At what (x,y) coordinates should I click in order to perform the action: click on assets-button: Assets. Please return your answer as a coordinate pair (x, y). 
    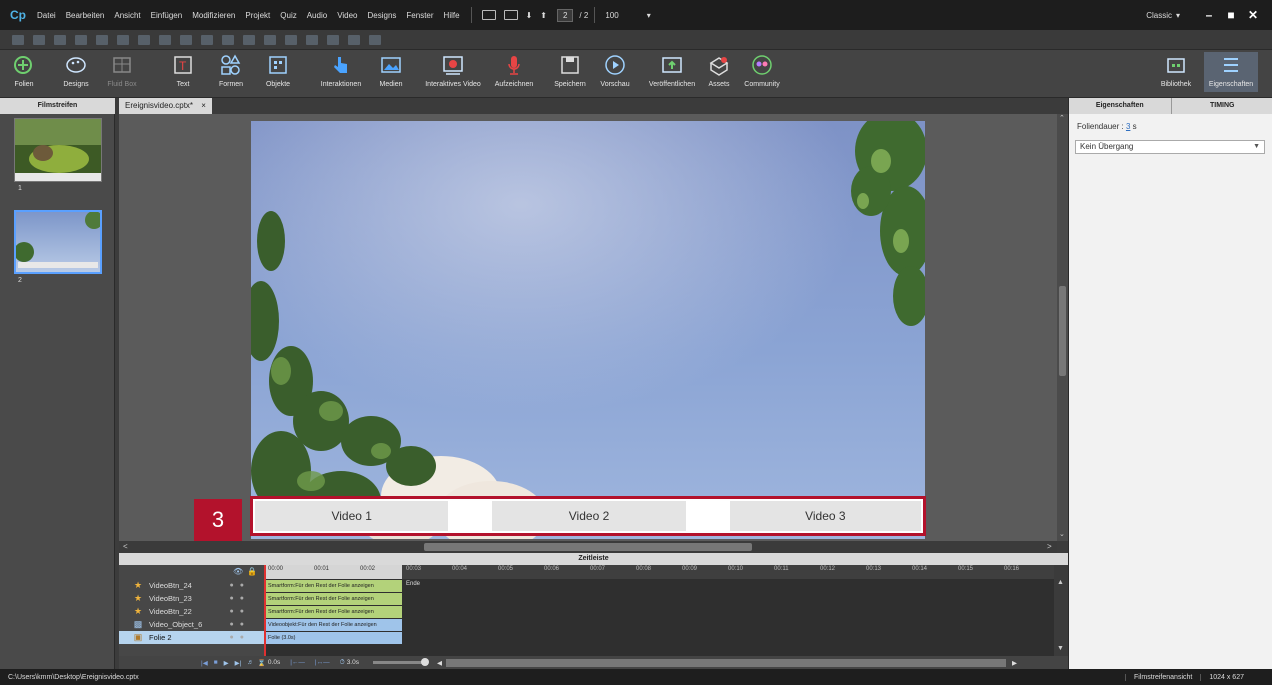
    Looking at the image, I should click on (719, 71).